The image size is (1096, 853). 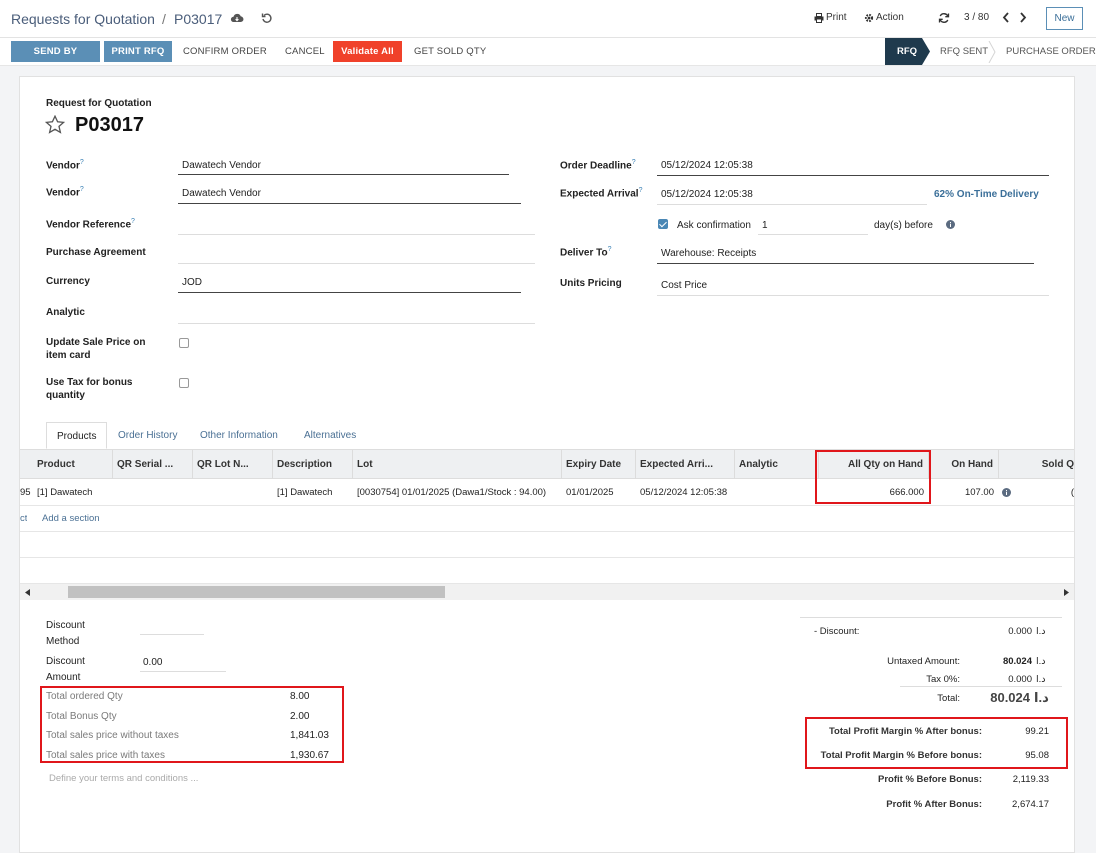 I want to click on empty-row, so click(x=547, y=571).